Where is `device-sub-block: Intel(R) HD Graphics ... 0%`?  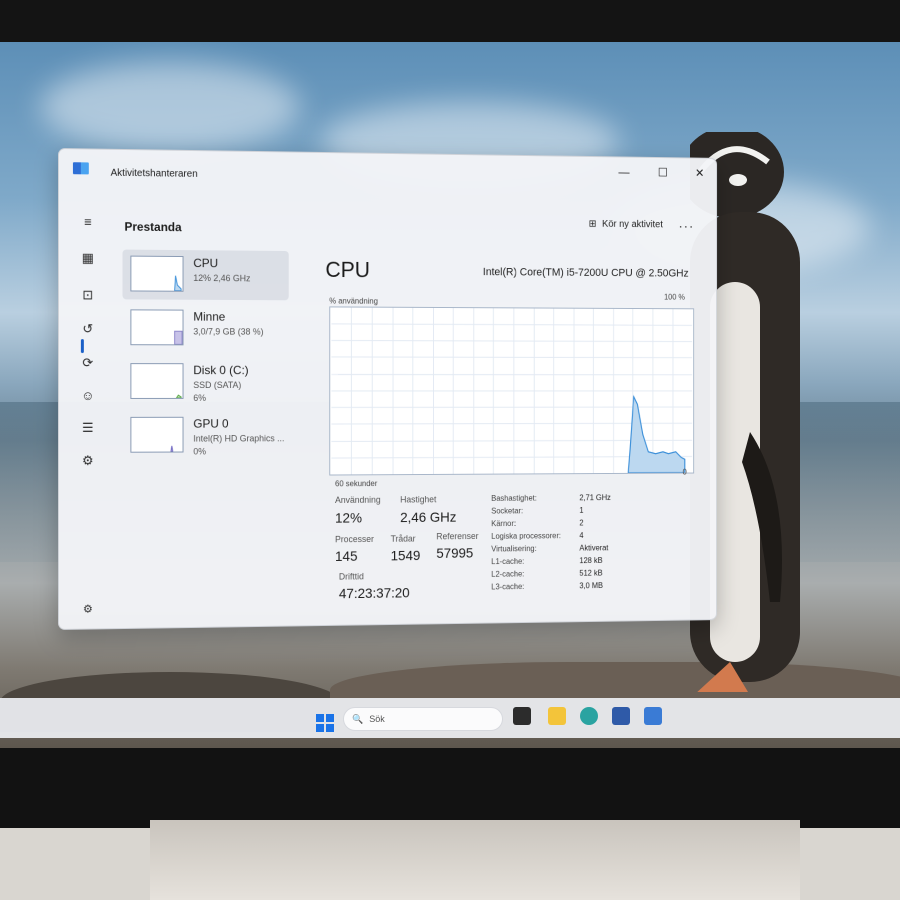 device-sub-block: Intel(R) HD Graphics ... 0% is located at coordinates (238, 445).